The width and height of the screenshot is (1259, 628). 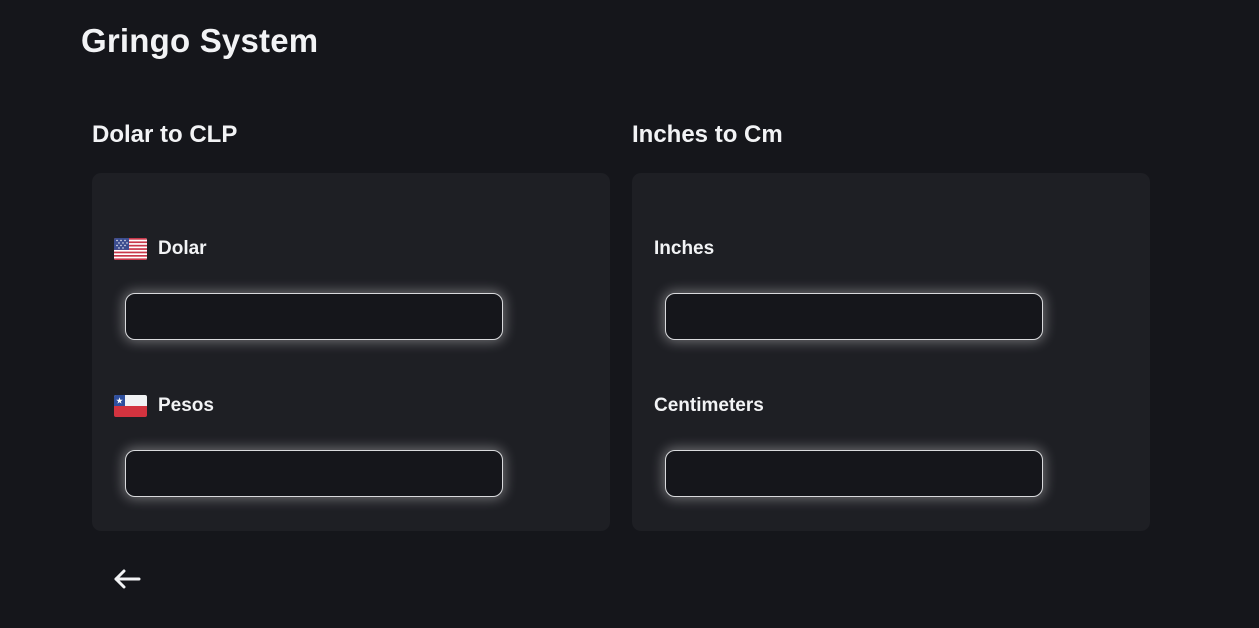 I want to click on dolar-label-text: Dolar, so click(x=182, y=248).